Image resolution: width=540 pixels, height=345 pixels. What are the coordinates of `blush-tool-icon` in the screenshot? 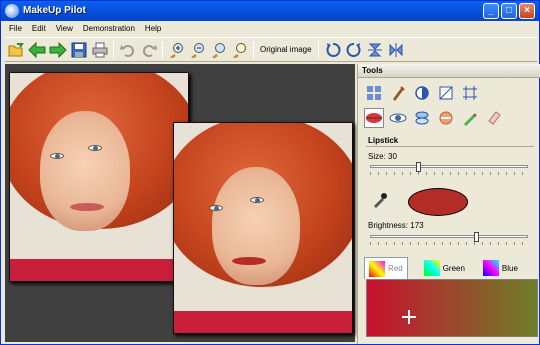 It's located at (446, 118).